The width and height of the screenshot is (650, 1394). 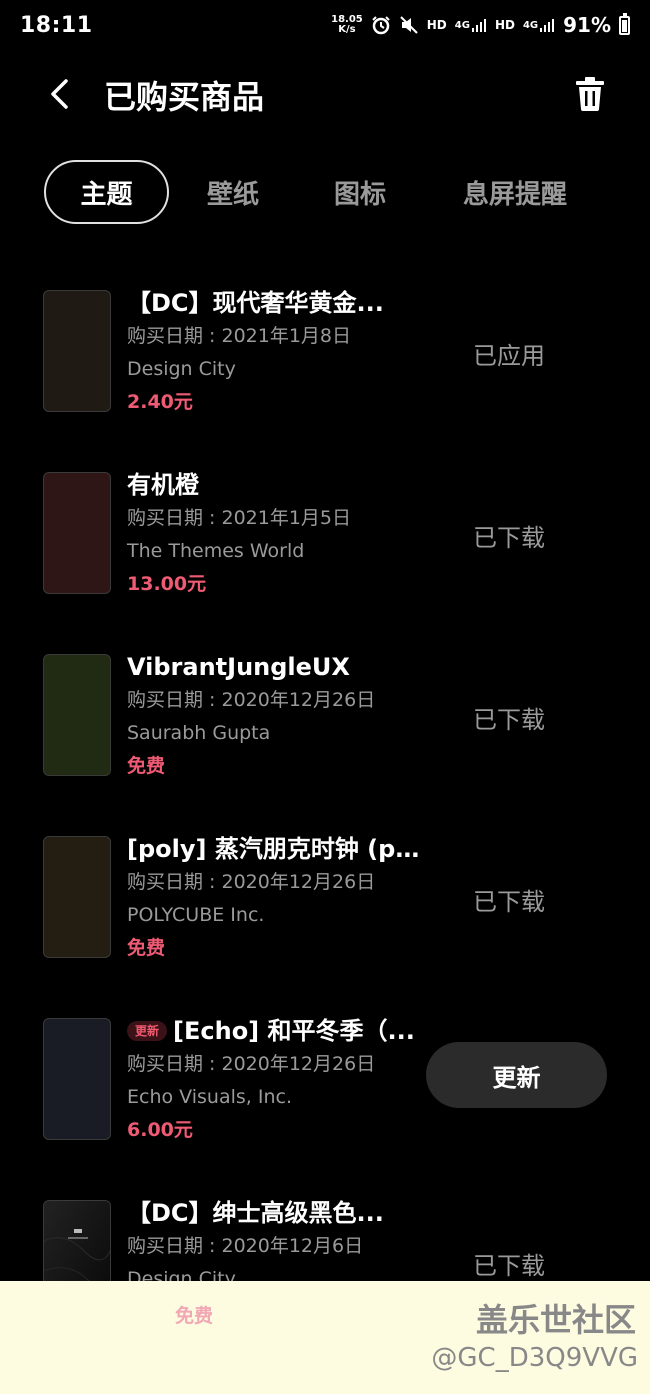 What do you see at coordinates (167, 584) in the screenshot?
I see `item-price: 13.00元` at bounding box center [167, 584].